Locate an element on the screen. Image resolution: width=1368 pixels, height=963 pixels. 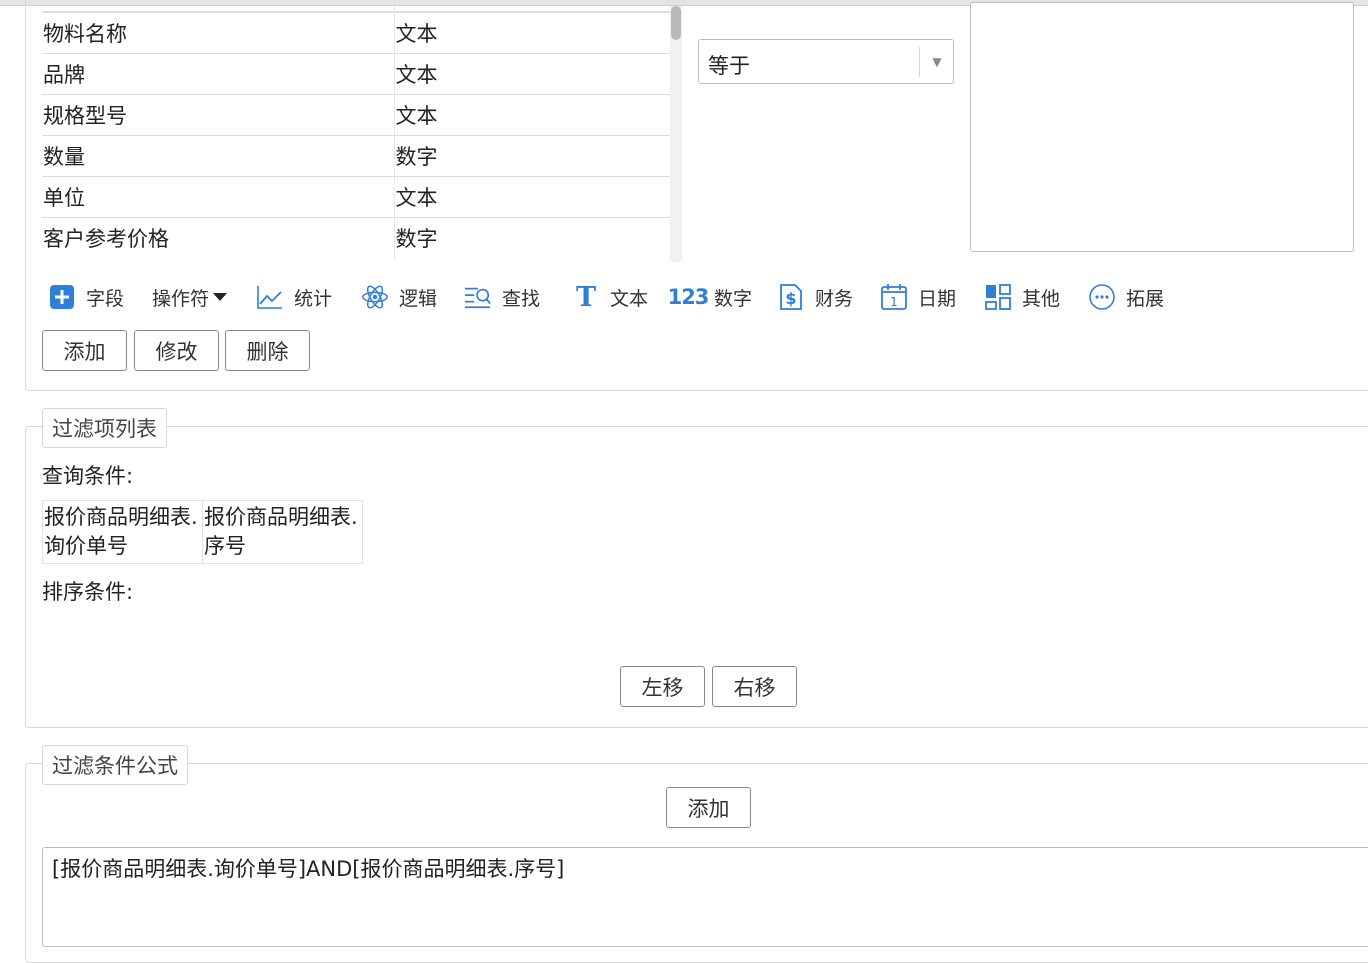
toolbar-date: 1 日期 is located at coordinates (918, 297).